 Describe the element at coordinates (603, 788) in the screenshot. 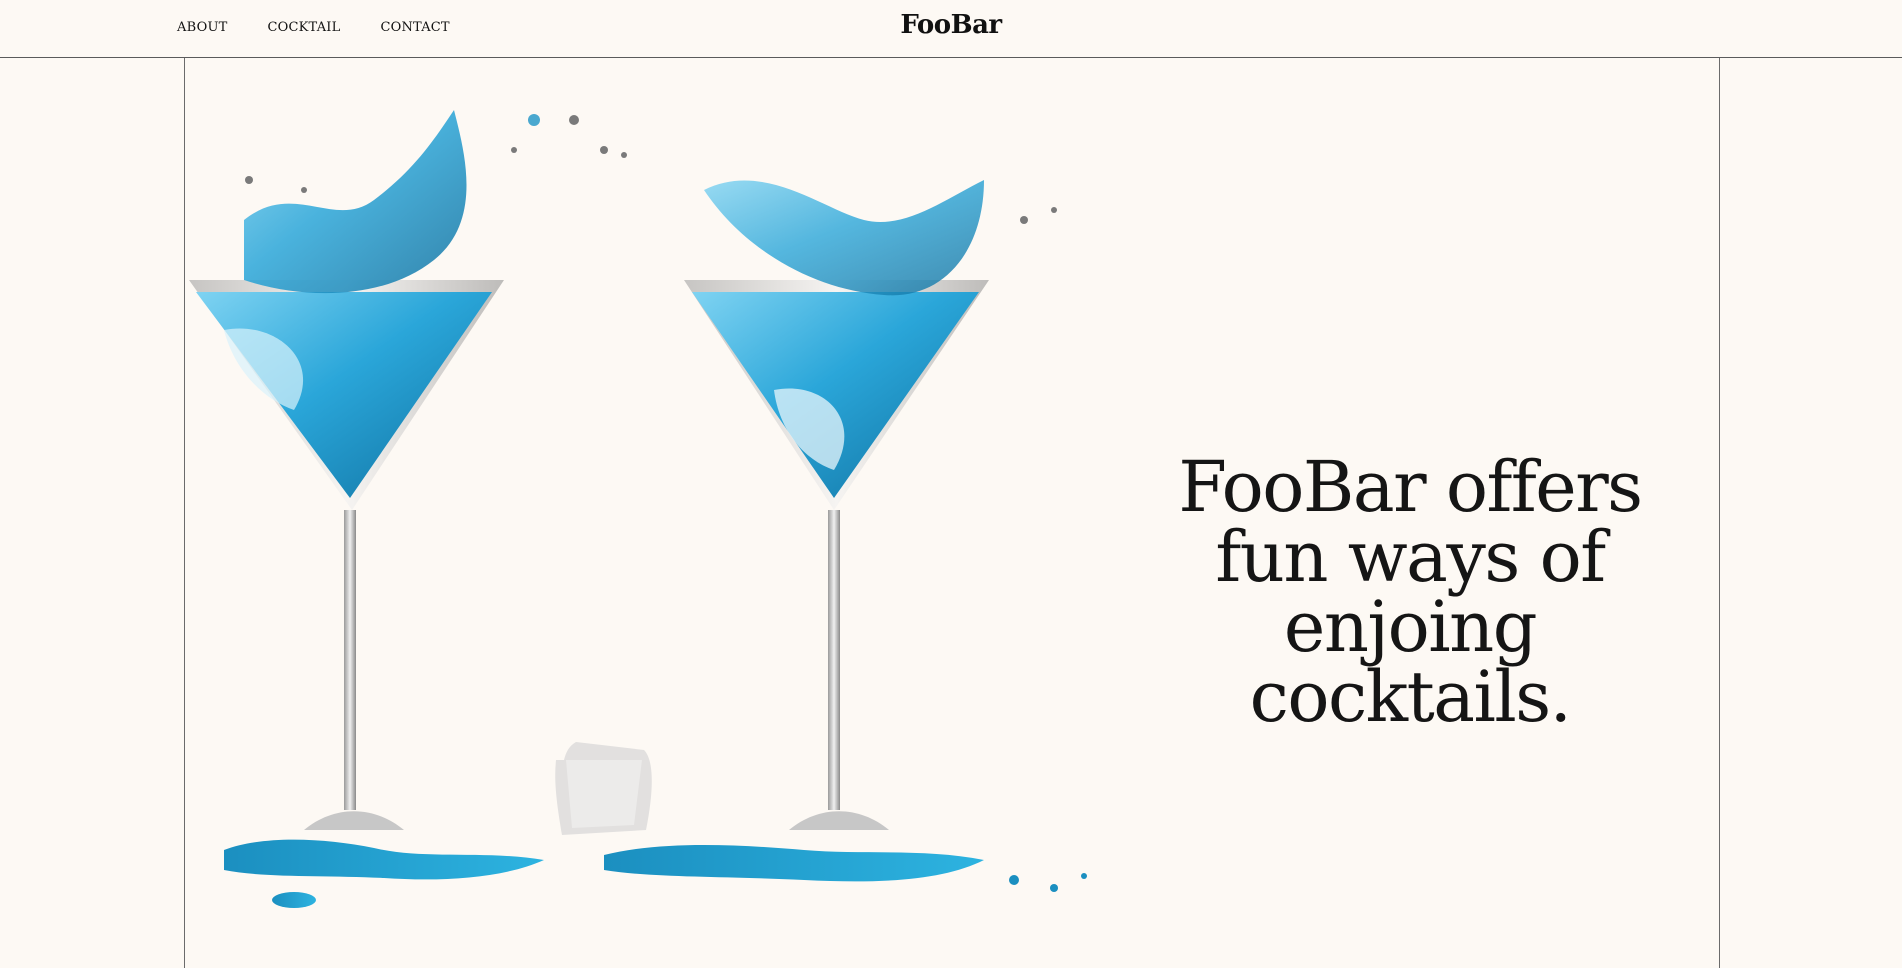

I see `ice-cube` at that location.